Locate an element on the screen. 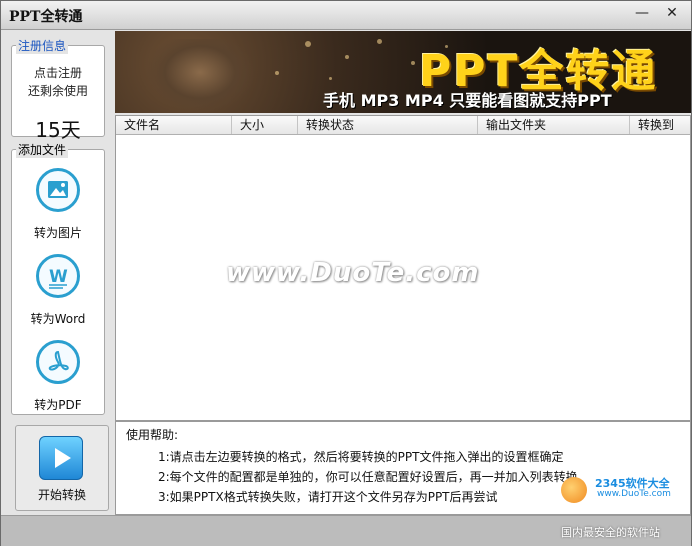  column-header-status: 转换状态 is located at coordinates (388, 125).